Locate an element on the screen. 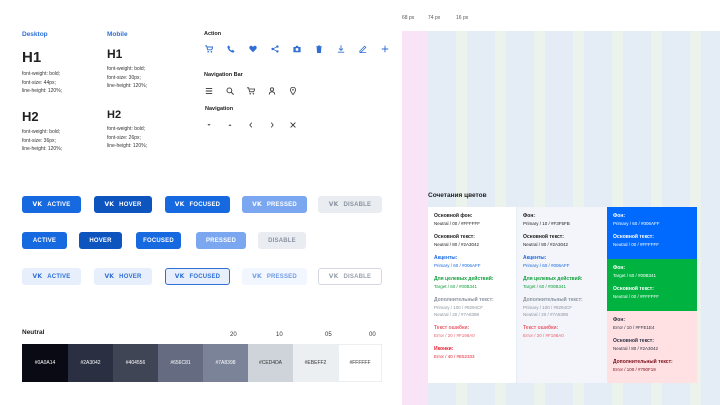  neutral-title: Neutral is located at coordinates (33, 332).